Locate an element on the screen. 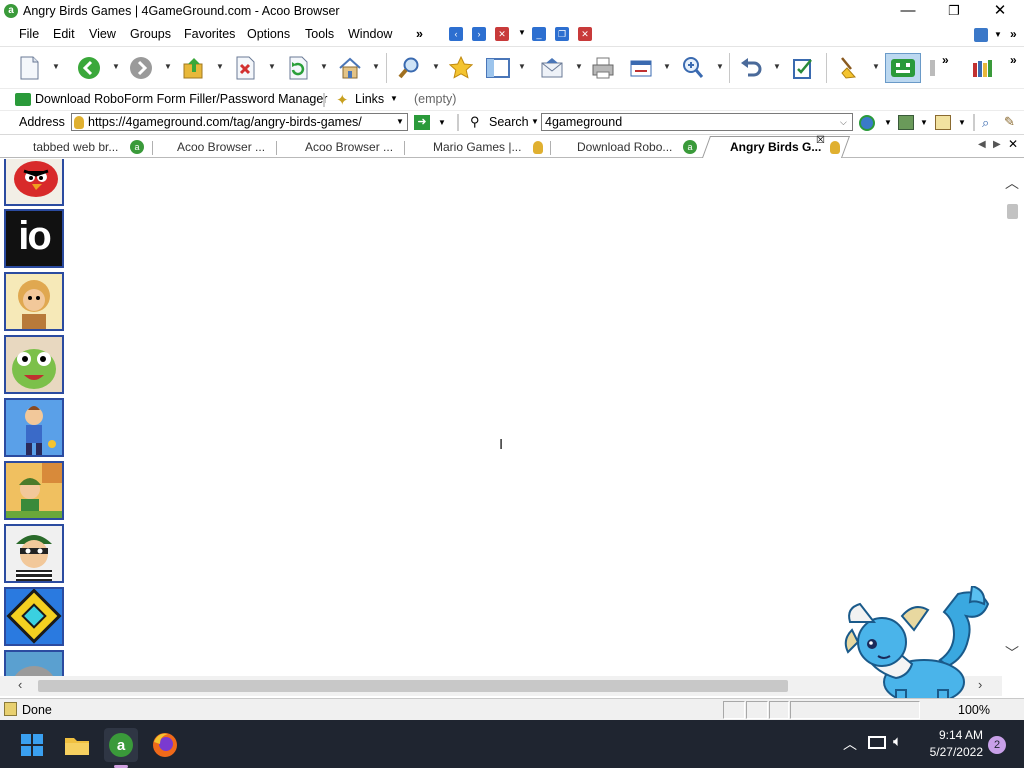  menu-tools: Tools is located at coordinates (319, 34).